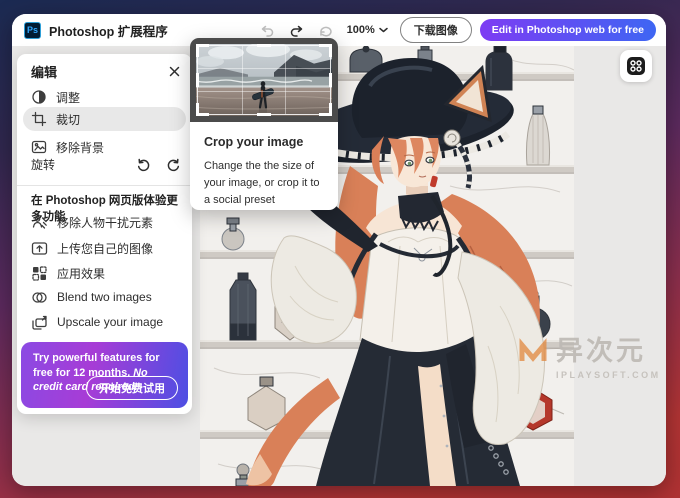 The height and width of the screenshot is (498, 680). I want to click on tool-adjust: 调整, so click(104, 97).